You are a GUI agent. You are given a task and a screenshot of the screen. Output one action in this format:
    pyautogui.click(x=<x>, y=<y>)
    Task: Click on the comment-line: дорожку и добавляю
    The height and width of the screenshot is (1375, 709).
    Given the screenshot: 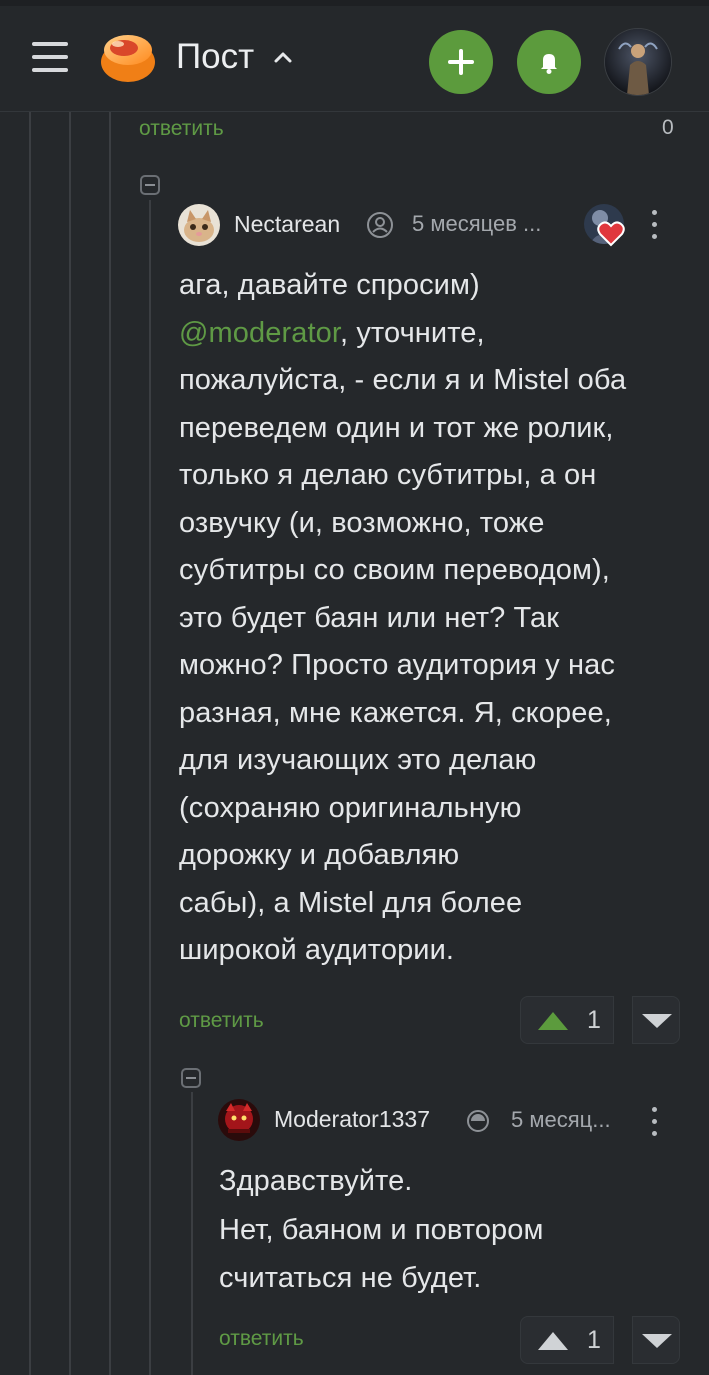 What is the action you would take?
    pyautogui.click(x=319, y=855)
    